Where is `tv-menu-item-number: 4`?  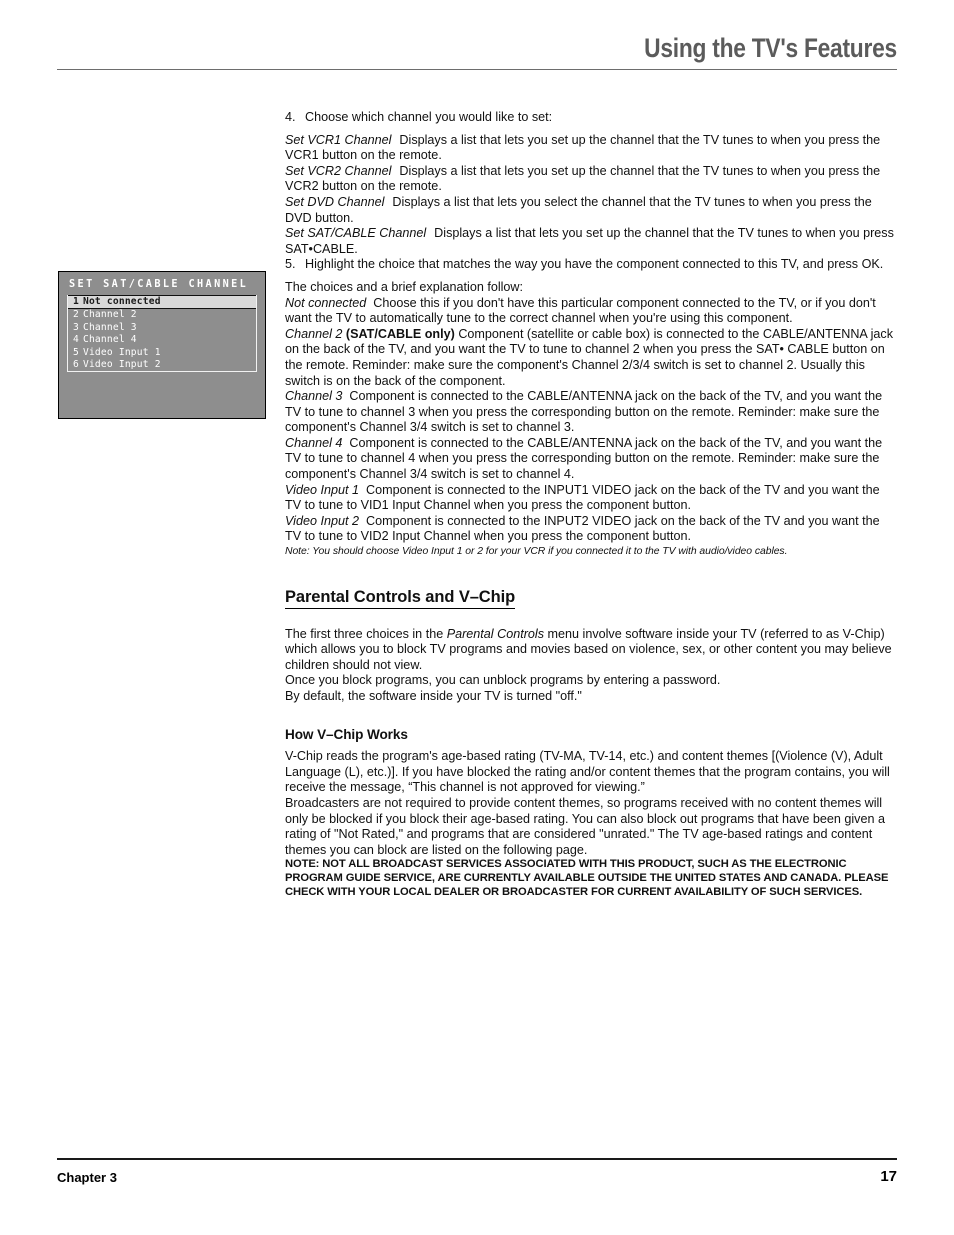
tv-menu-item-number: 4 is located at coordinates (76, 340).